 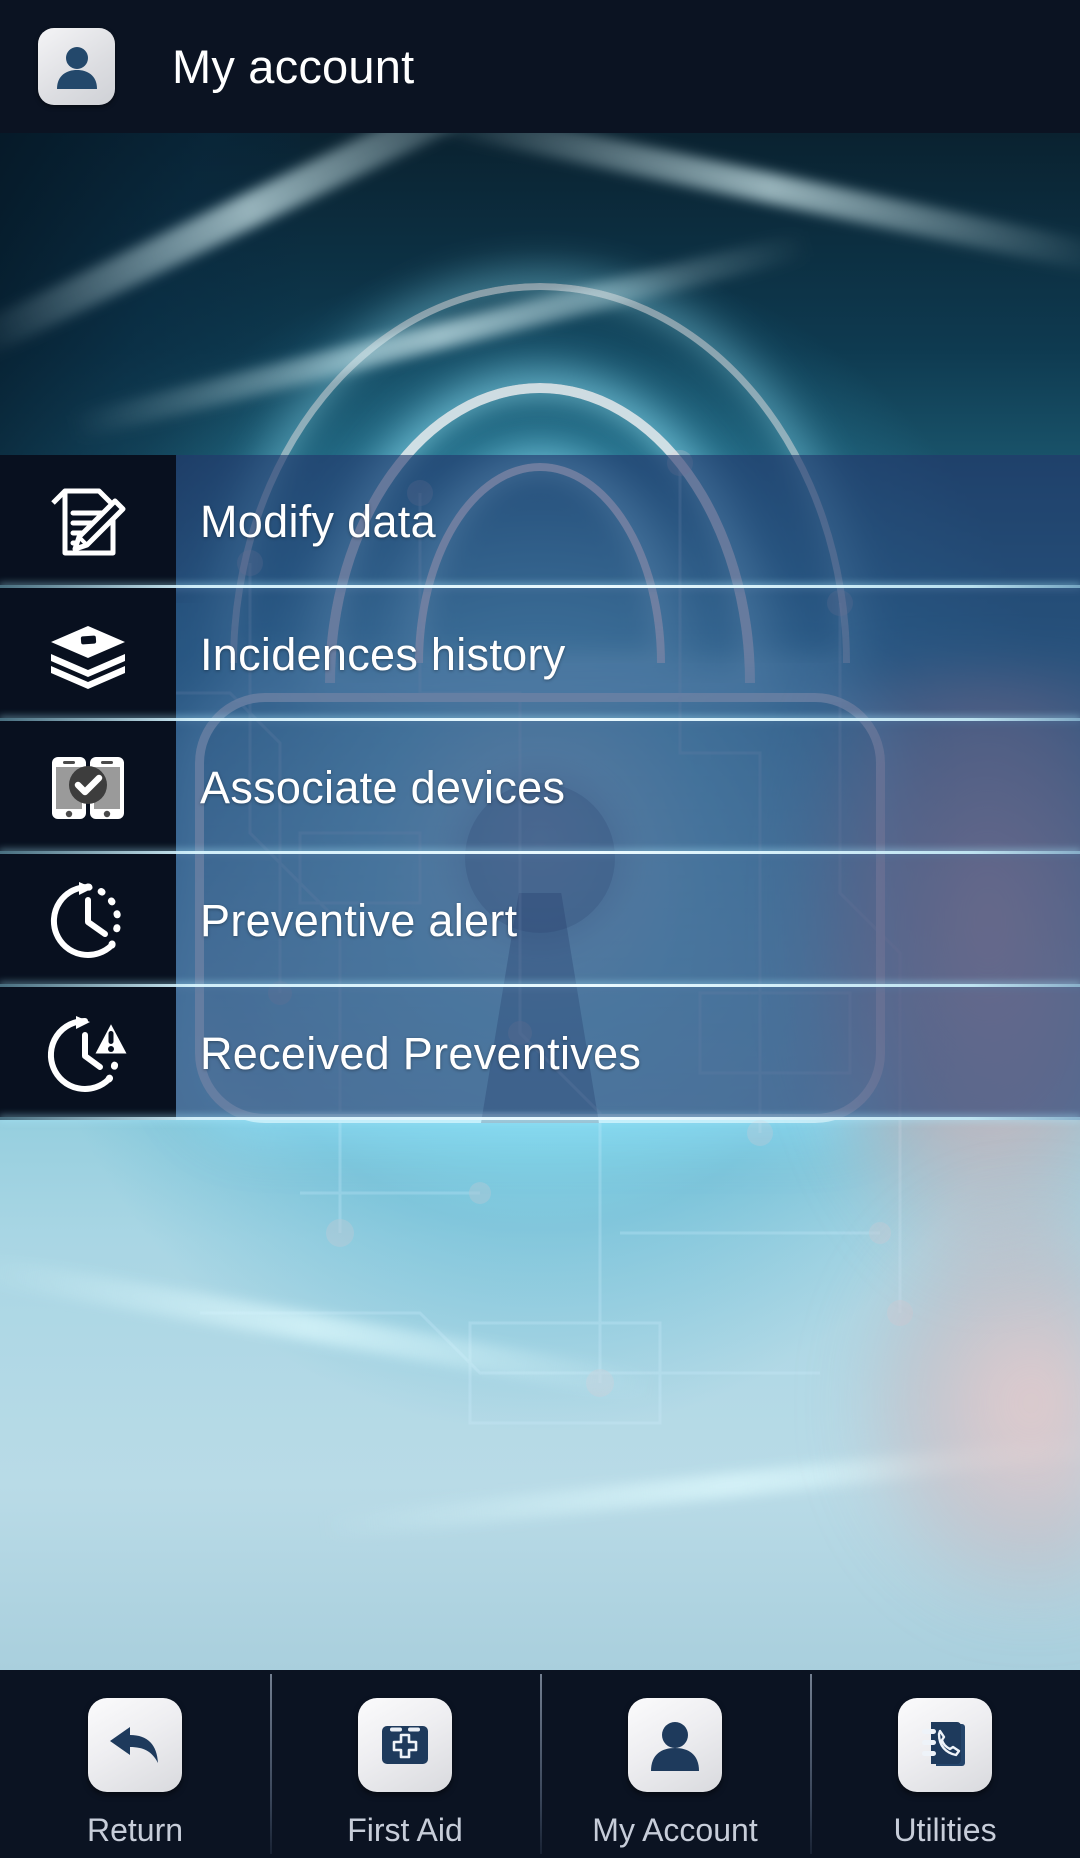 I want to click on two-phones-check-icon, so click(x=88, y=787).